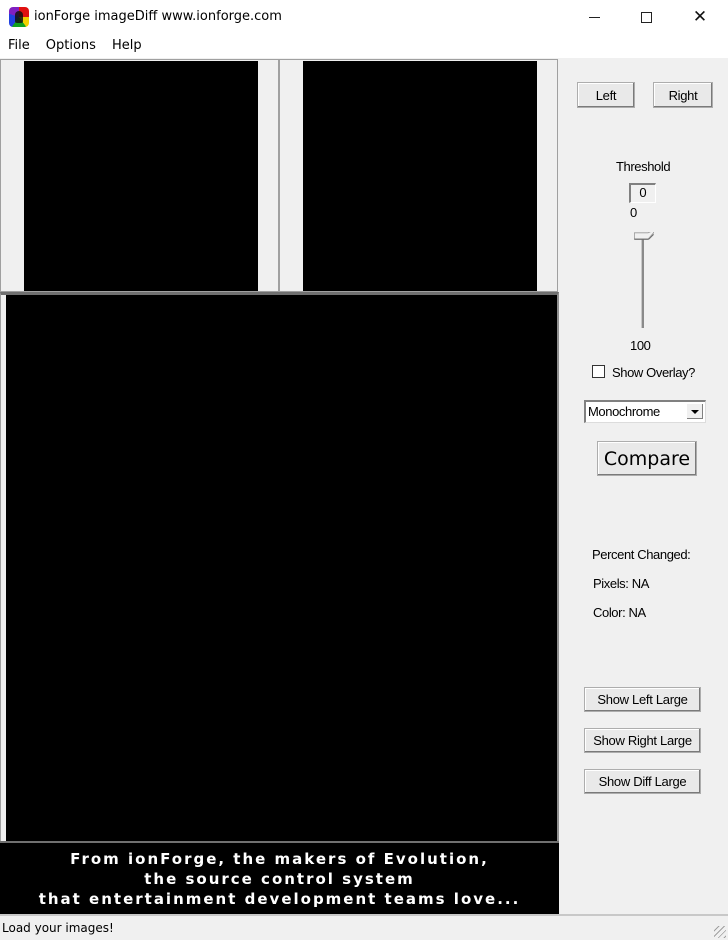 Image resolution: width=728 pixels, height=940 pixels. What do you see at coordinates (624, 411) in the screenshot?
I see `mode-select-value: Monochrome` at bounding box center [624, 411].